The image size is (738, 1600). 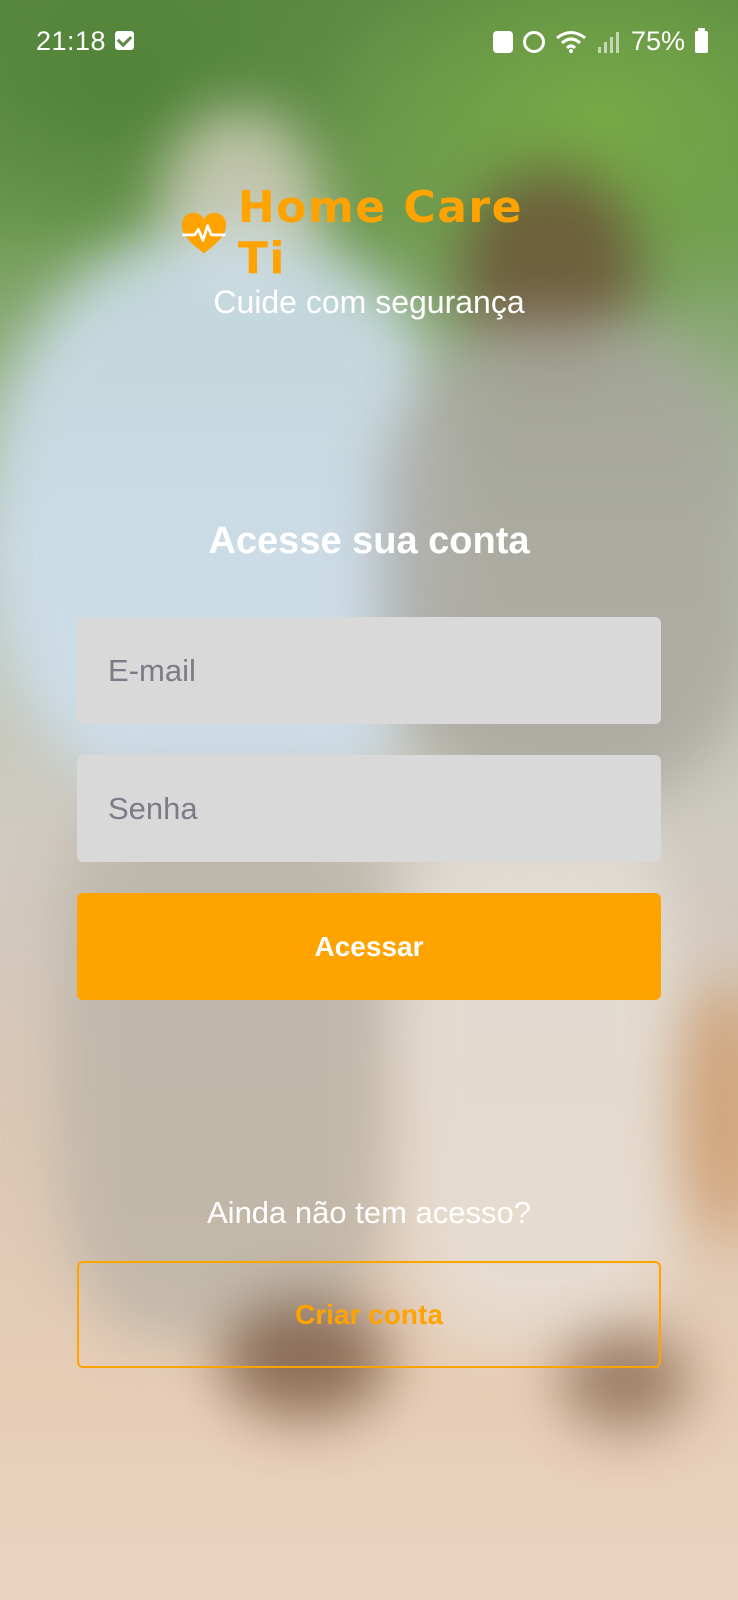 I want to click on signal-icon, so click(x=608, y=42).